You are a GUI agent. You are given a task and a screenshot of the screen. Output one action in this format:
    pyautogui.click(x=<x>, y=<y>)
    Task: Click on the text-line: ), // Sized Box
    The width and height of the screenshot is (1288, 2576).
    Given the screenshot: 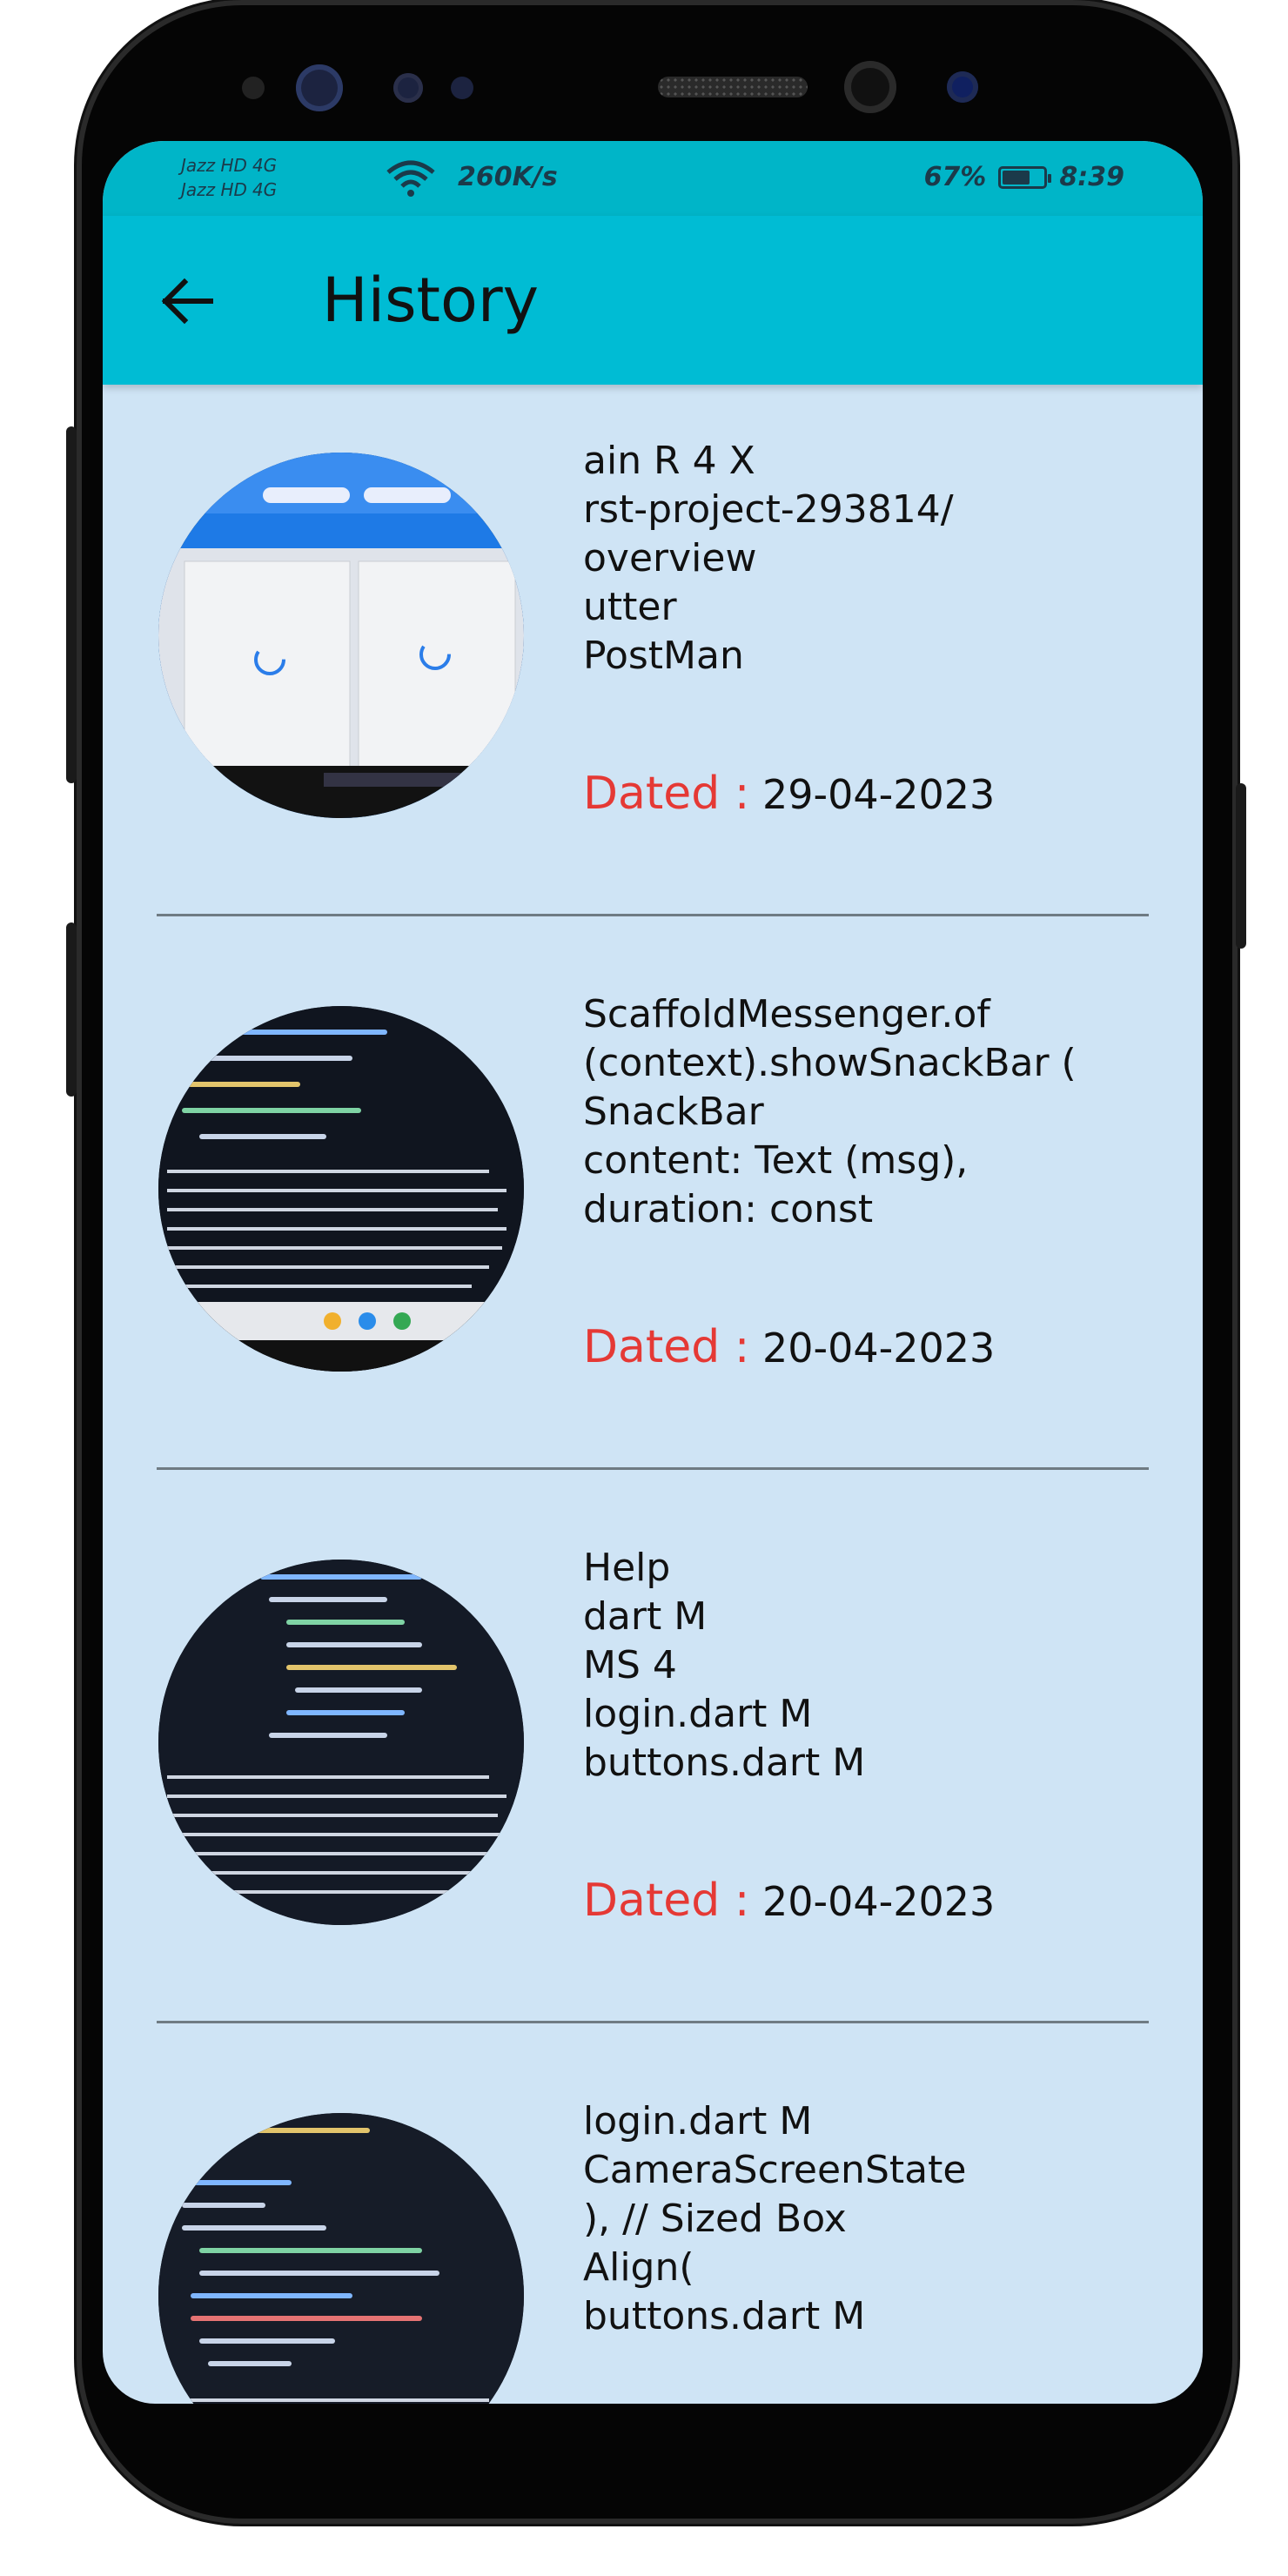 What is the action you would take?
    pyautogui.click(x=715, y=2219)
    